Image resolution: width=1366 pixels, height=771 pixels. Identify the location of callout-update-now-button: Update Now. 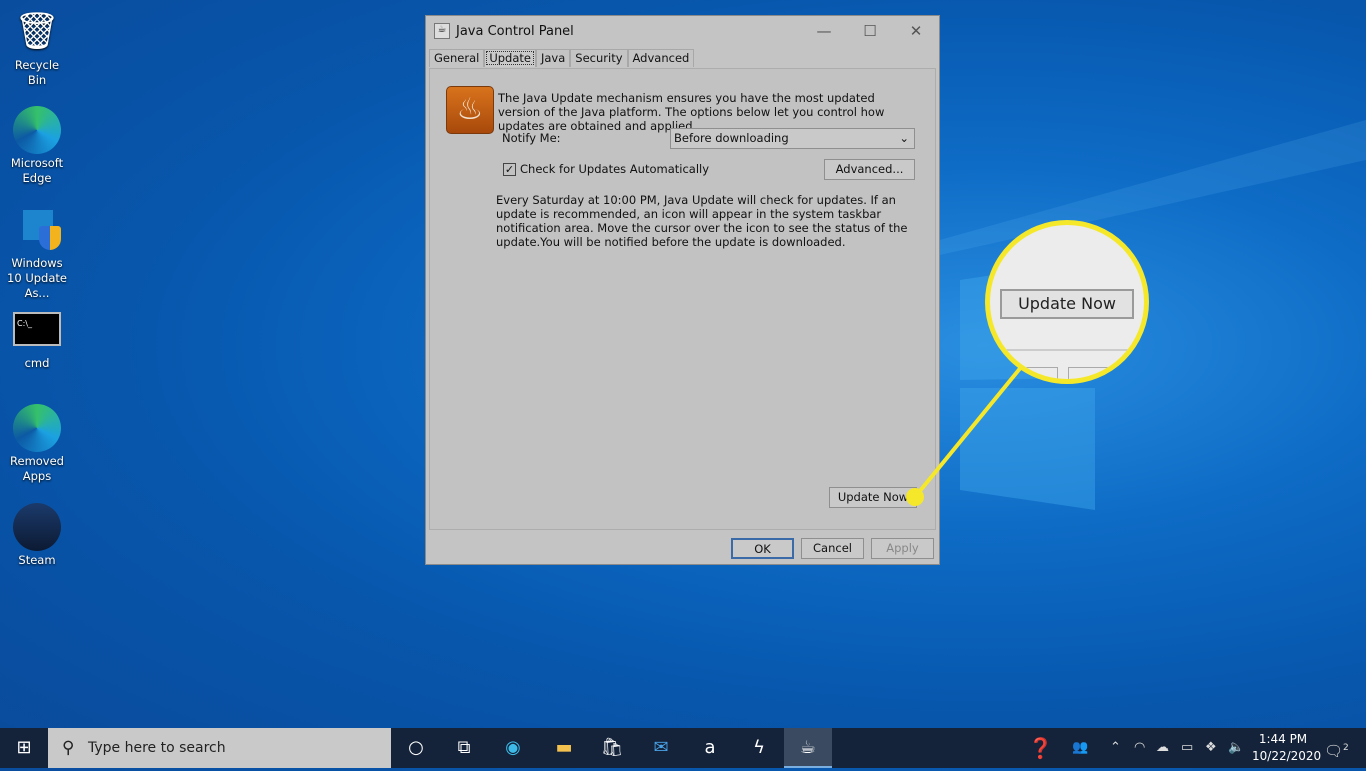
(1067, 304).